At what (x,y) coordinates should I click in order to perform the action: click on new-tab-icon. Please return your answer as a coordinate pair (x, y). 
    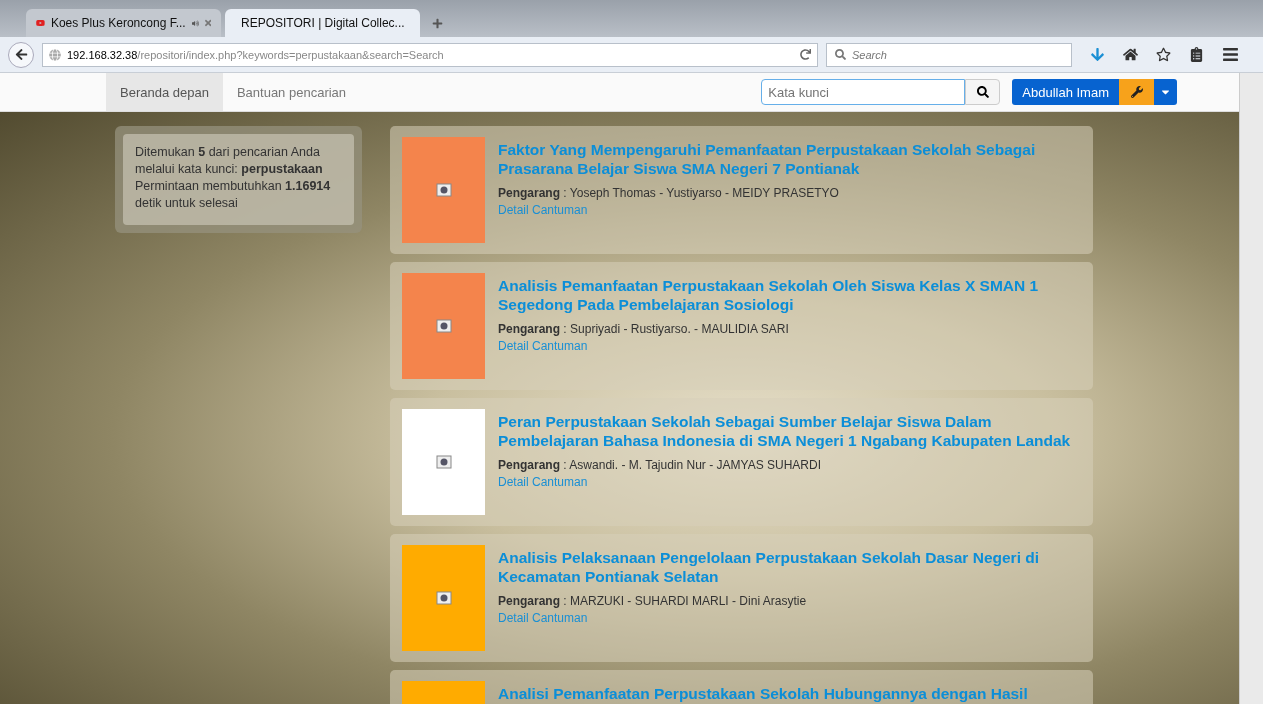
    Looking at the image, I should click on (437, 23).